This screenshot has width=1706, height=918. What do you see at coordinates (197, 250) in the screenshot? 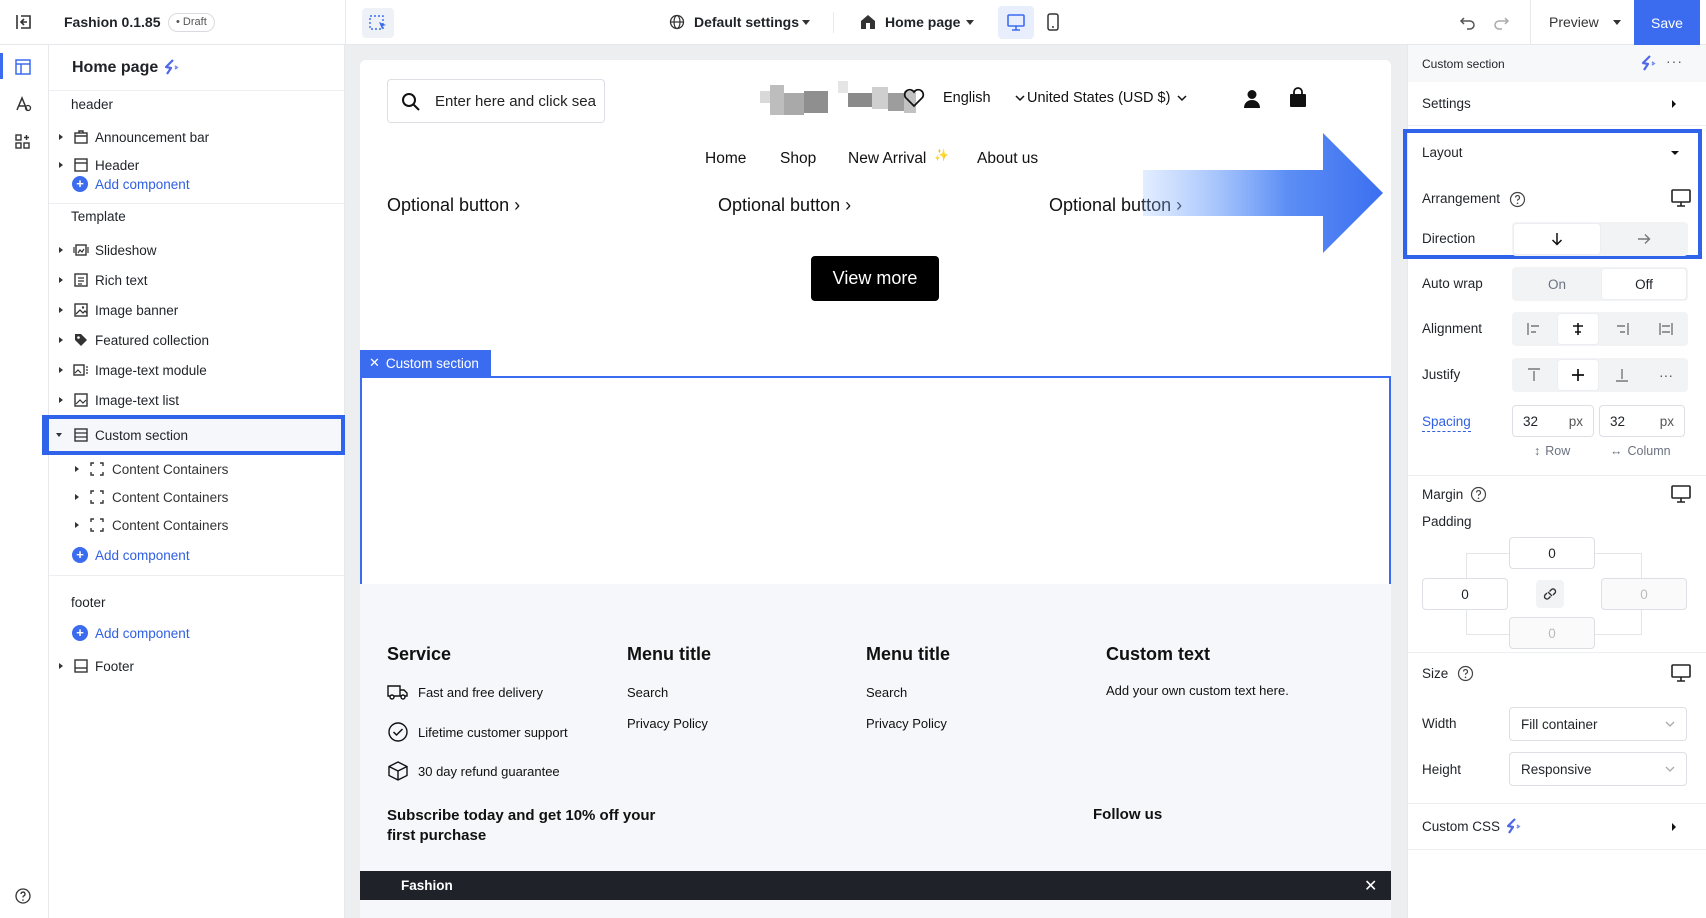
I see `layer-slideshow: Slideshow` at bounding box center [197, 250].